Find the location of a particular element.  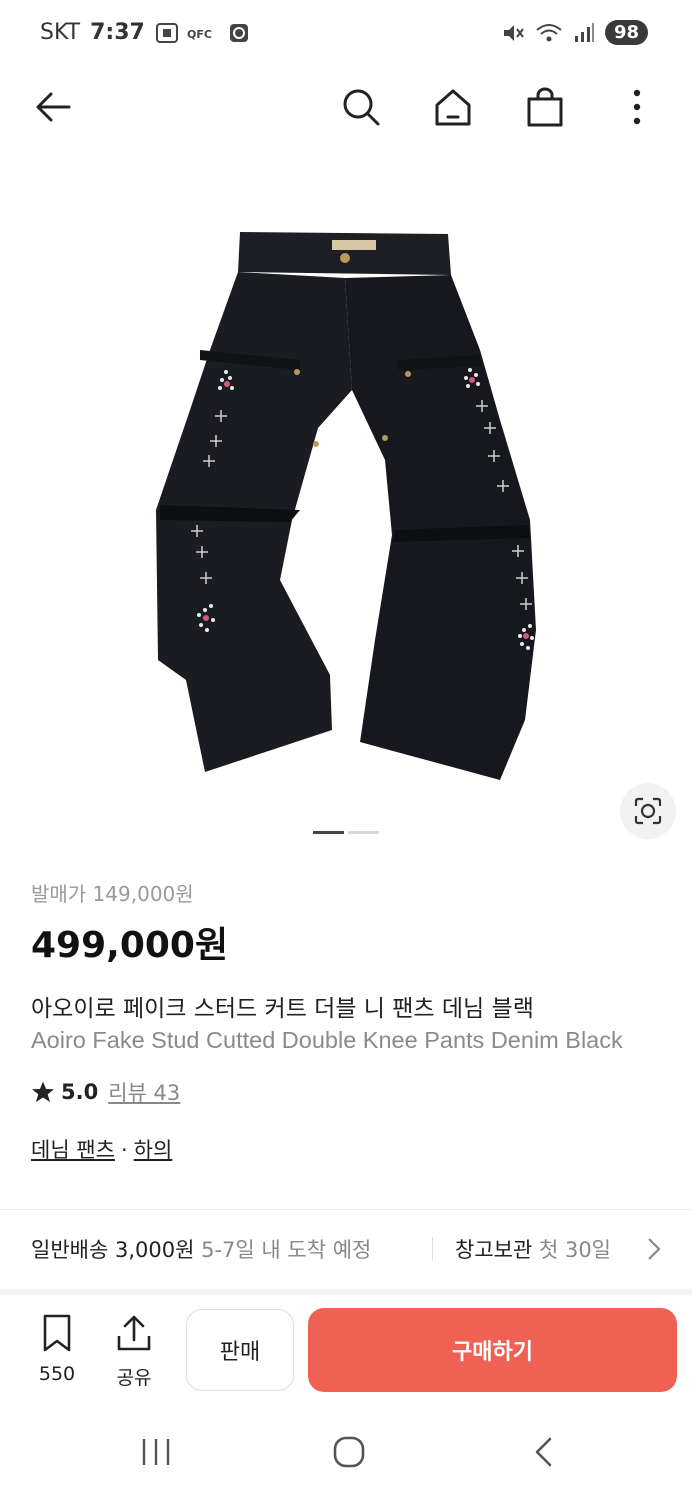

share-button: 공유 is located at coordinates (134, 1352).